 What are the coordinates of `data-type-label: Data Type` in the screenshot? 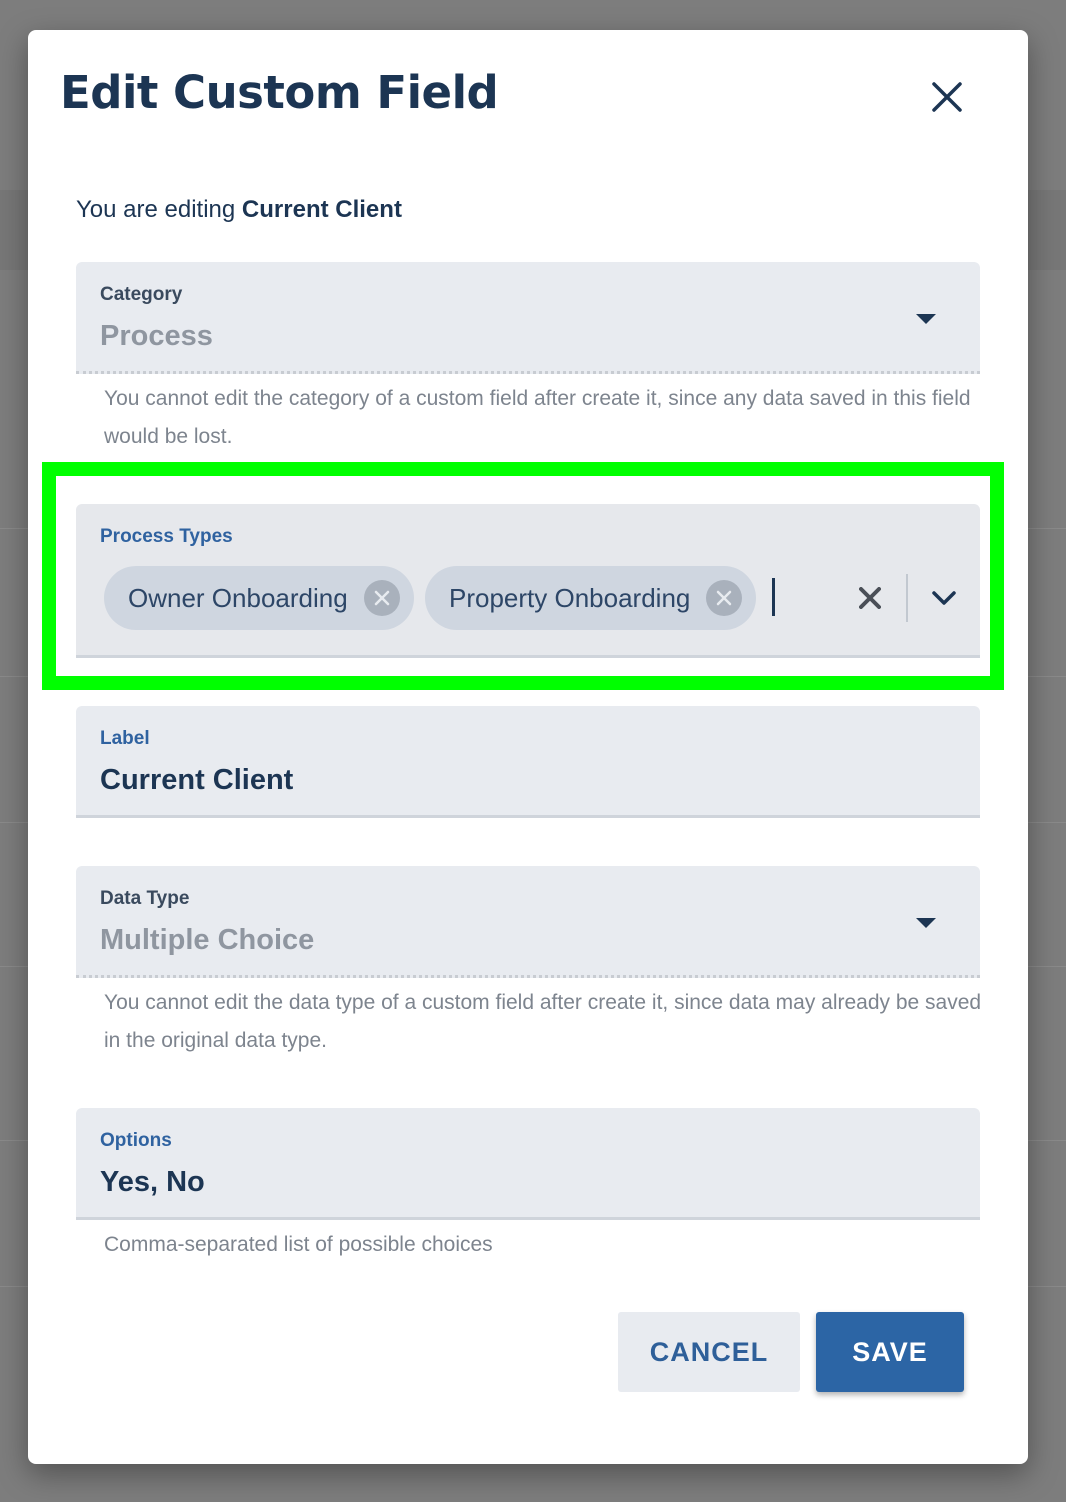 It's located at (145, 898).